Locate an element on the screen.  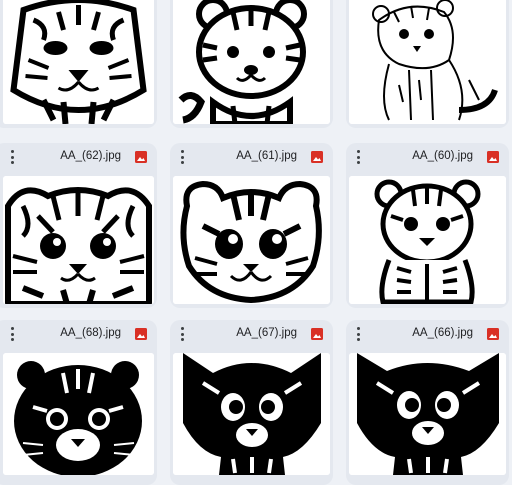
file-card: AA_(67).jpg is located at coordinates (251, 402).